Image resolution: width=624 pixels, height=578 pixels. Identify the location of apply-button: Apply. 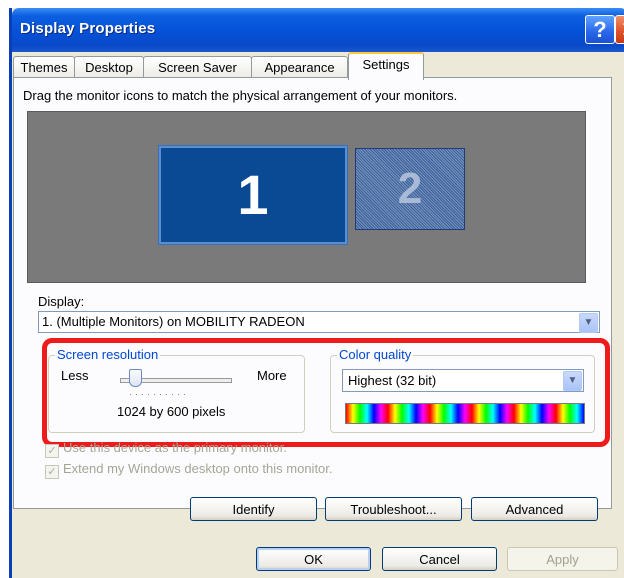
(562, 559).